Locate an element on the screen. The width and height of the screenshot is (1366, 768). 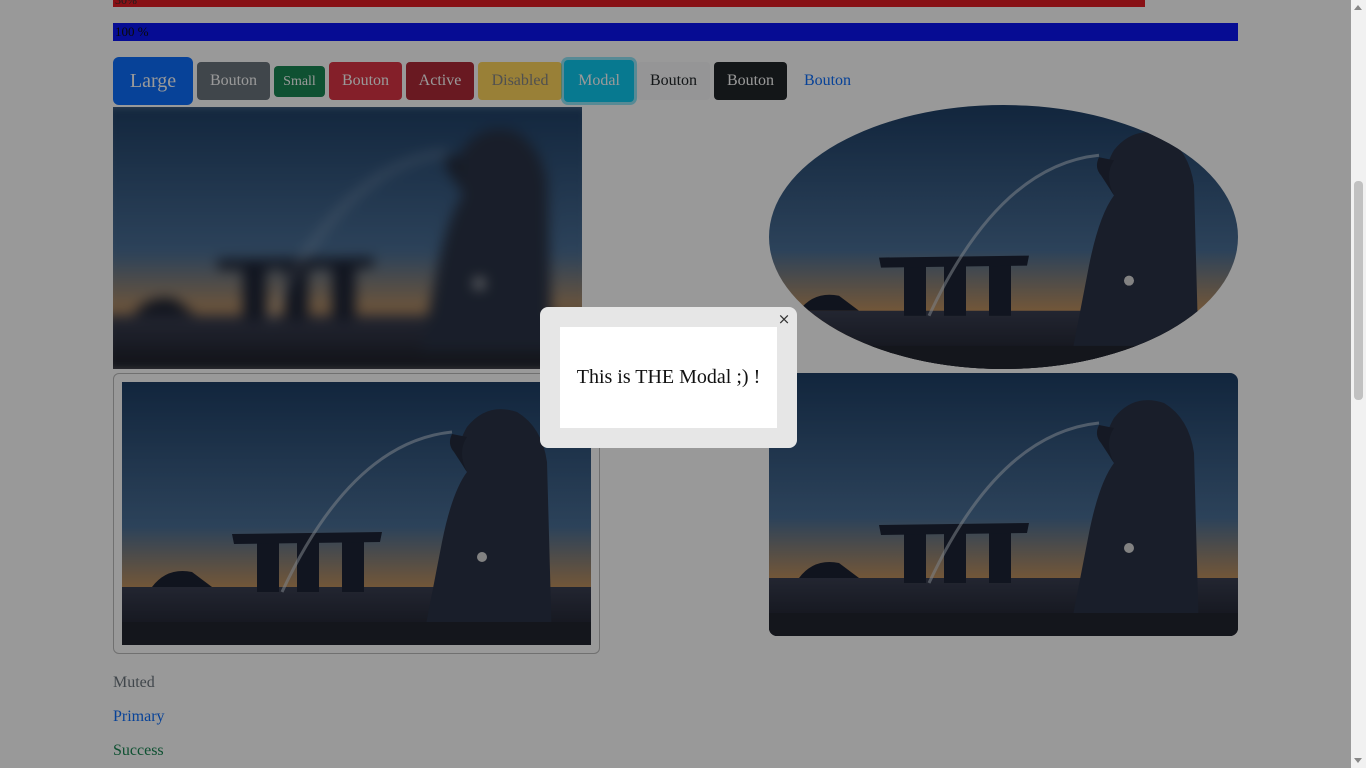
modal-message: This is THE Modal ;) ! is located at coordinates (668, 377).